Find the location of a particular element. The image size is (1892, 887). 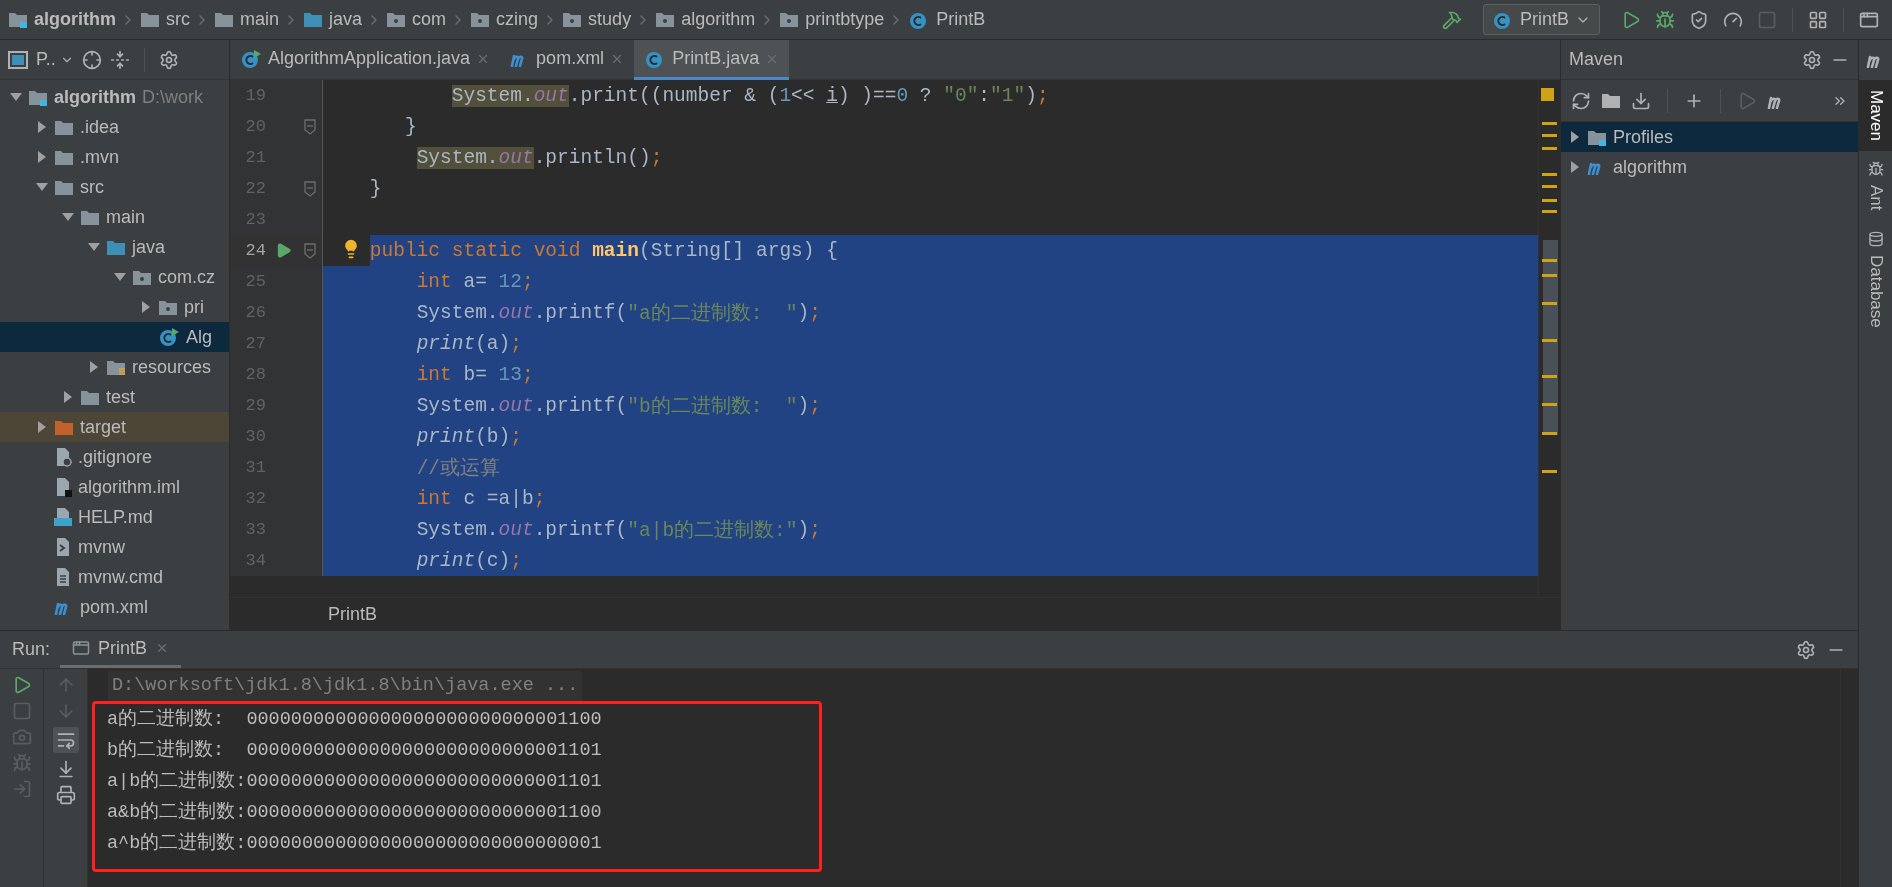

tree-item: mvnw.cmd is located at coordinates (114, 577).